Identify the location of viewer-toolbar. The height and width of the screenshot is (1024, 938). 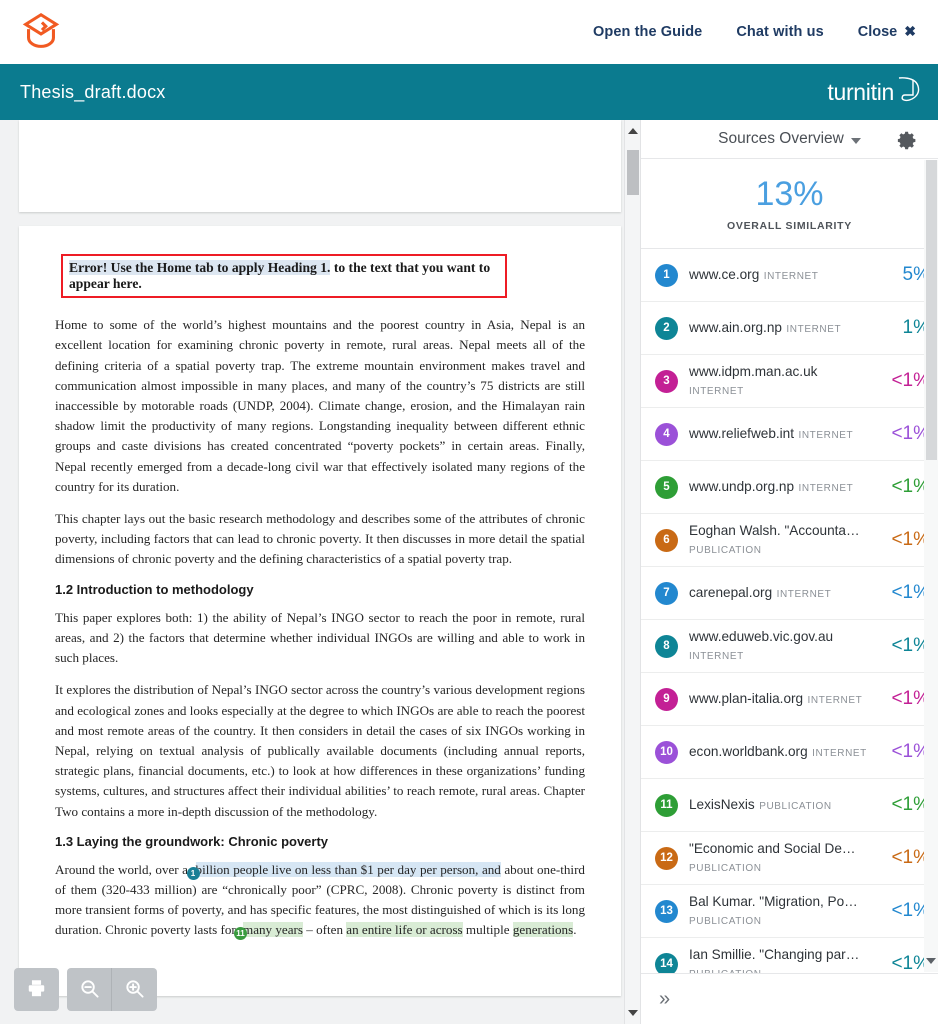
(85, 989).